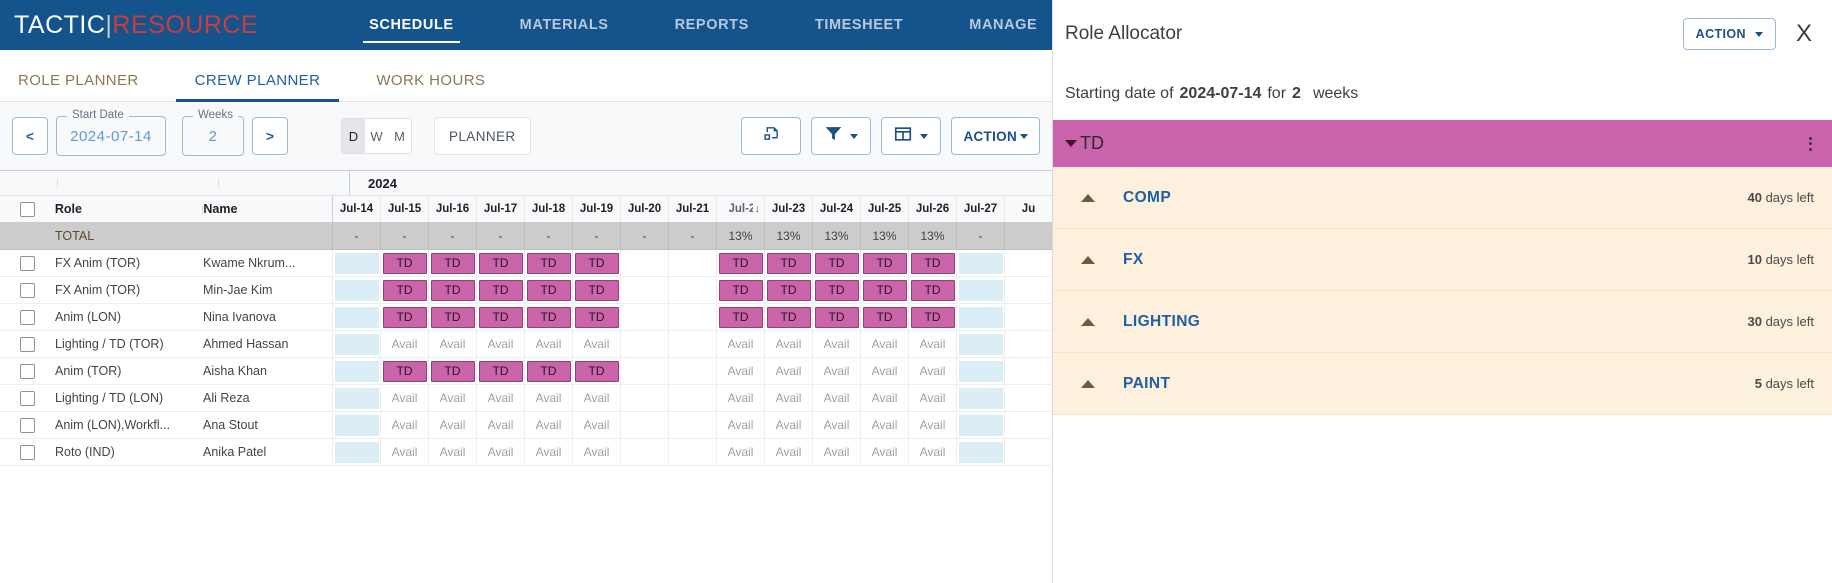  Describe the element at coordinates (1810, 144) in the screenshot. I see `more-options-icon` at that location.